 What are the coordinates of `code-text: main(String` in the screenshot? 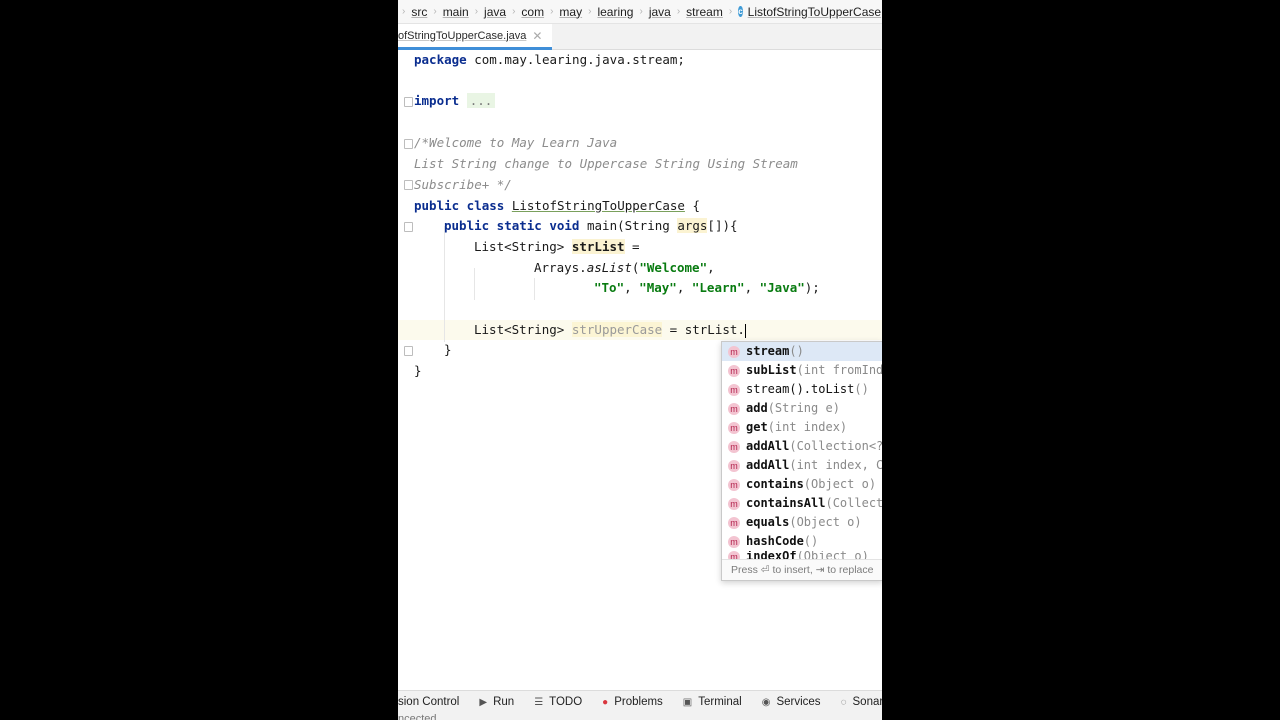 It's located at (628, 225).